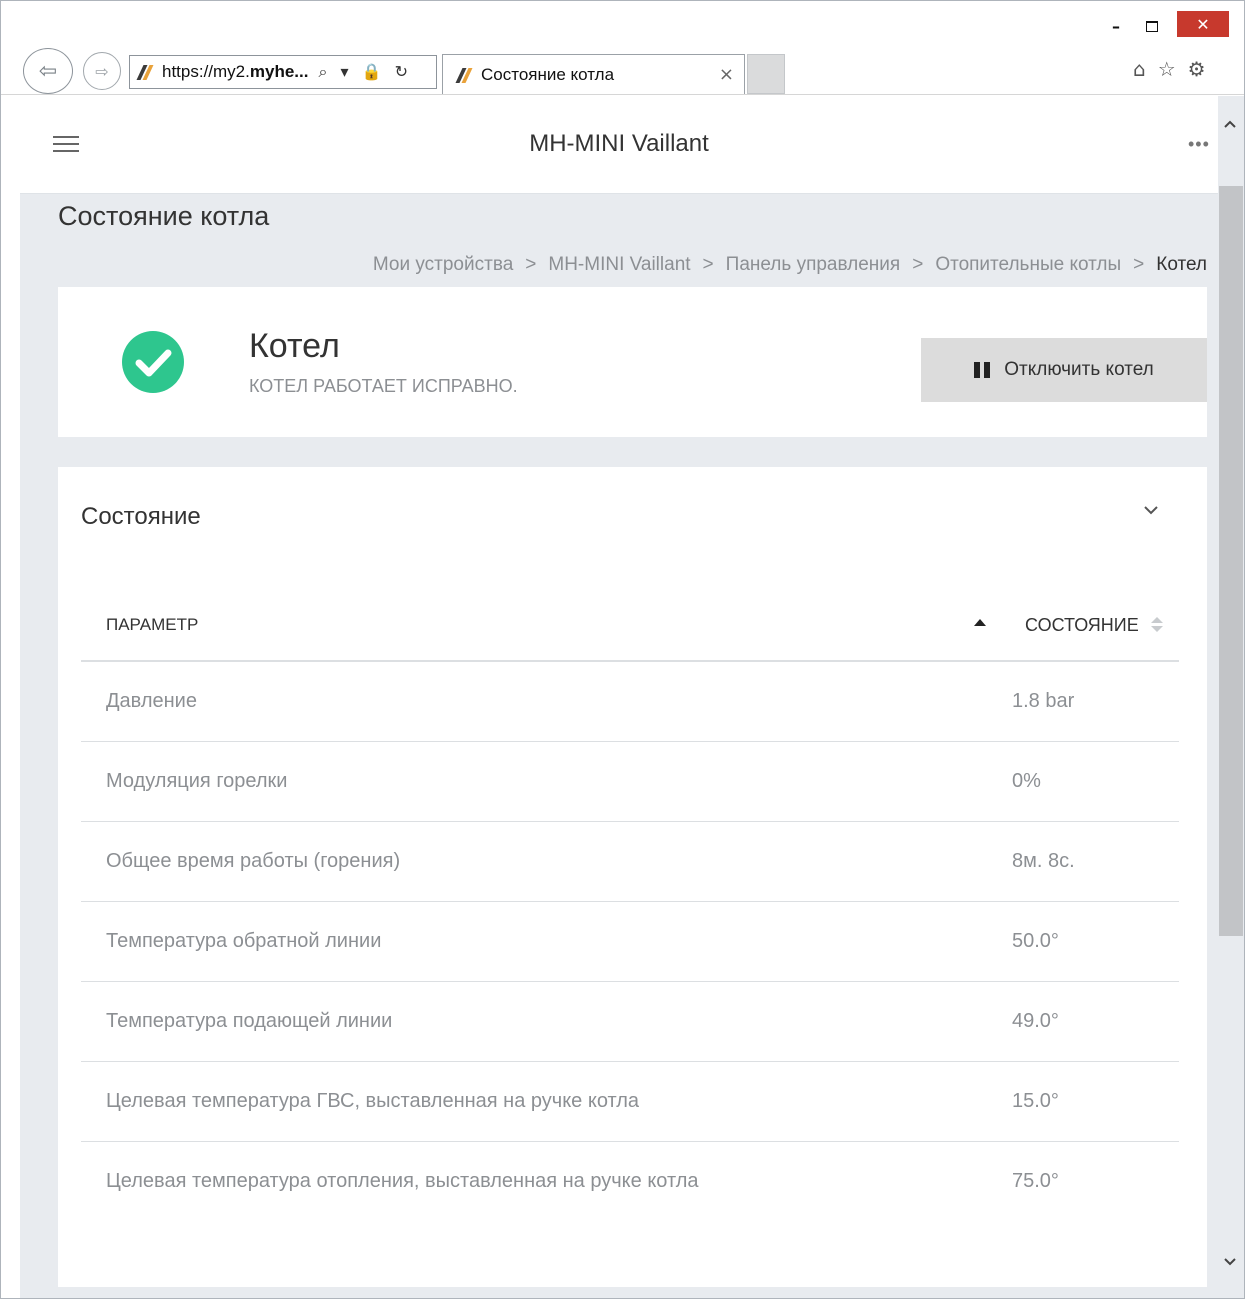 This screenshot has height=1299, width=1245. Describe the element at coordinates (1035, 1181) in the screenshot. I see `row-value: 75.0°` at that location.